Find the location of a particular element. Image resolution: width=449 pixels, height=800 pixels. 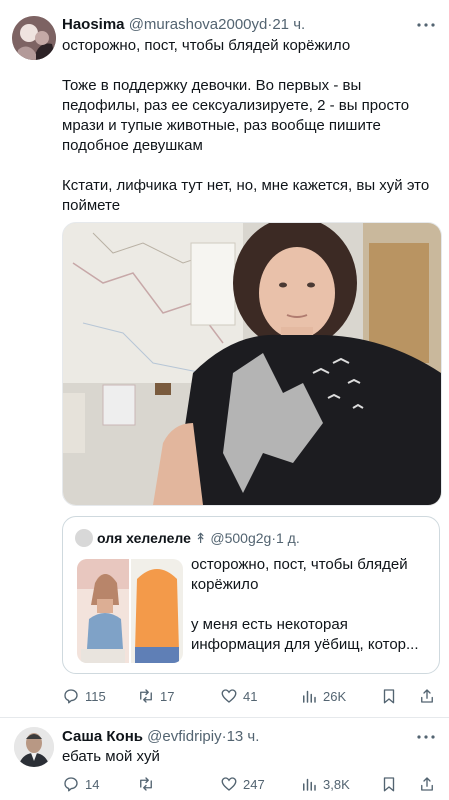

reply-view-count: 3,8K is located at coordinates (336, 784).